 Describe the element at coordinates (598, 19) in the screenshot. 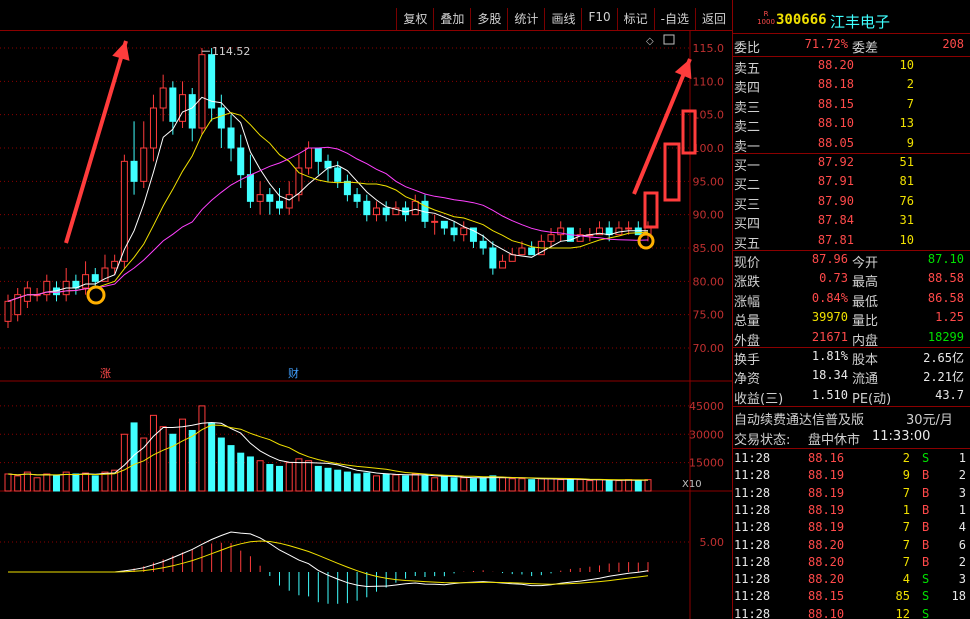

I see `toolbar-button-5: F10` at that location.